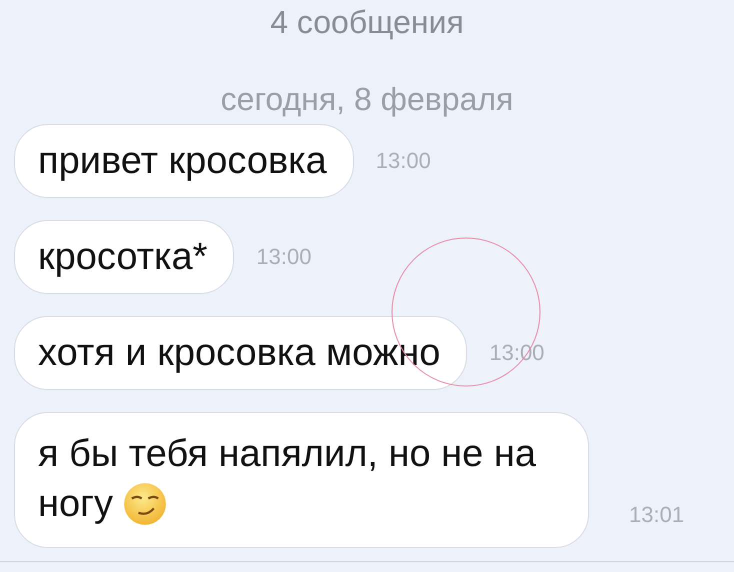  I want to click on message-text: привет кросовка, so click(182, 161).